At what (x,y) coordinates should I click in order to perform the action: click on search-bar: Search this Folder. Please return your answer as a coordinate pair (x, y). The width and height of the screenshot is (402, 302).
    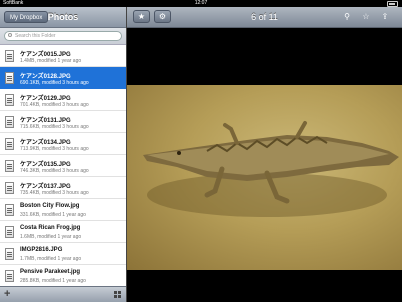
    Looking at the image, I should click on (63, 36).